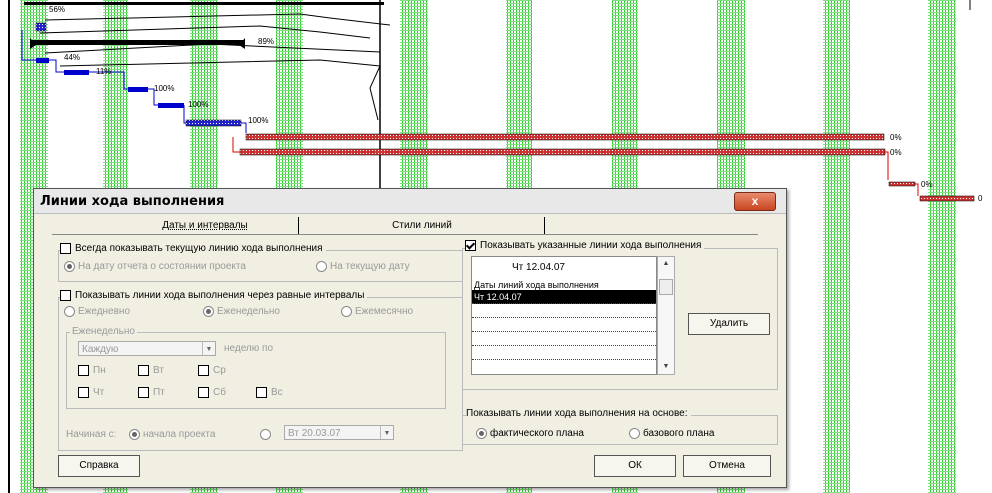  I want to click on help-button: Справка, so click(99, 466).